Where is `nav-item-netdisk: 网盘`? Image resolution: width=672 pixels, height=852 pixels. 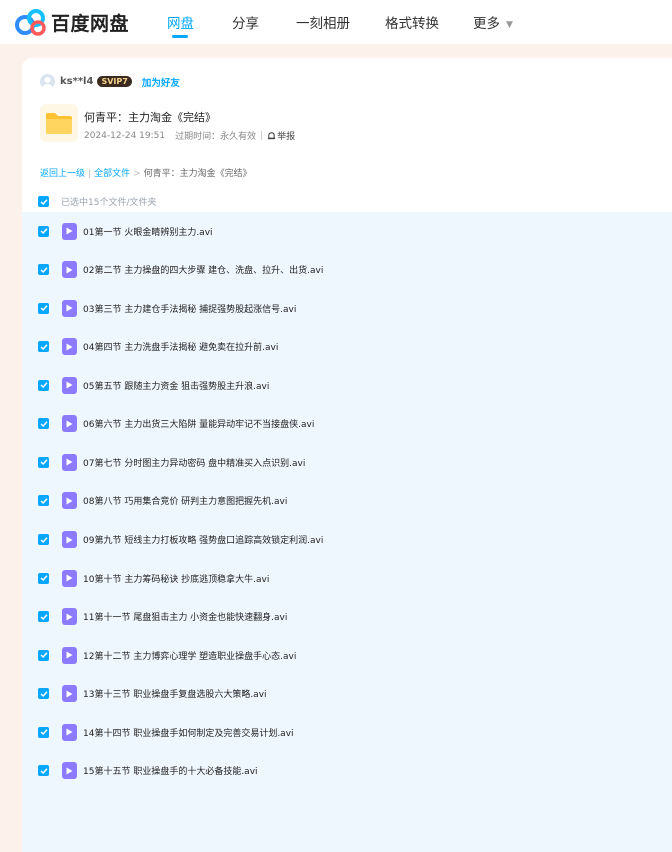
nav-item-netdisk: 网盘 is located at coordinates (180, 22).